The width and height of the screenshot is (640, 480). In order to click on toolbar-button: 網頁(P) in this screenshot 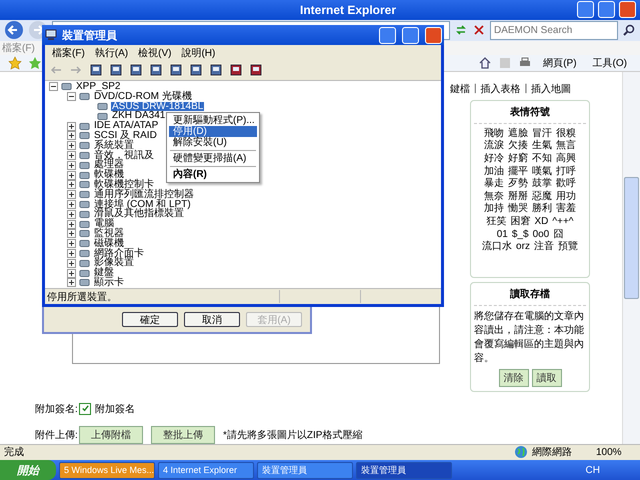, I will do `click(560, 63)`.